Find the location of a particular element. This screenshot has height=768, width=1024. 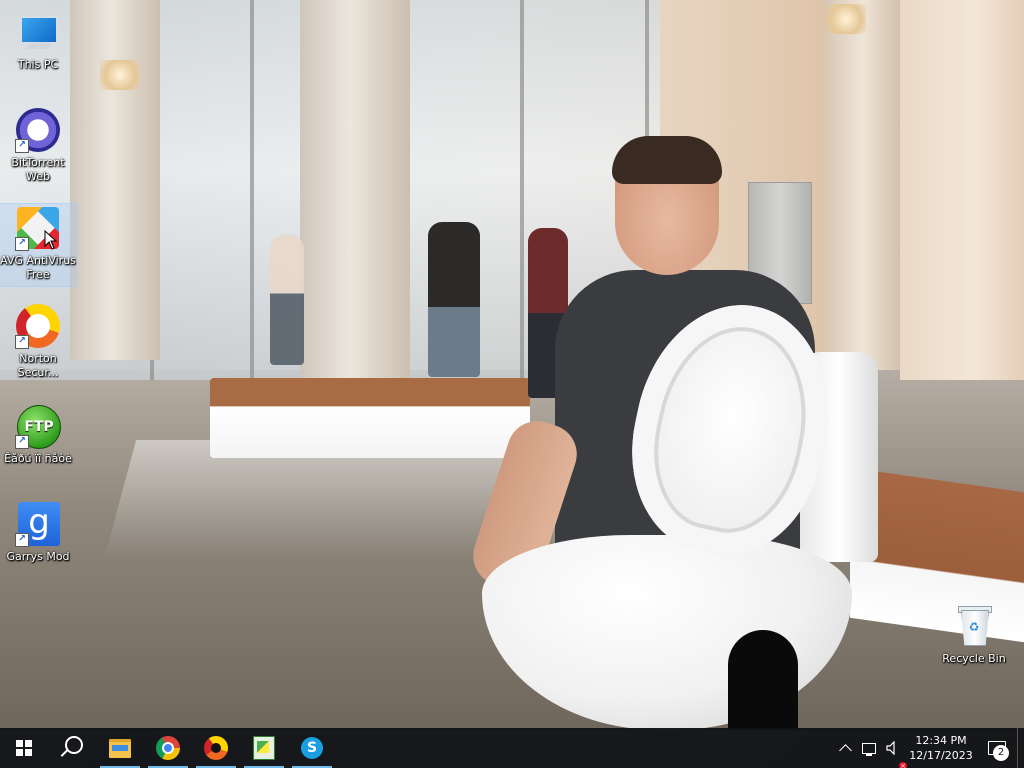

computer-icon is located at coordinates (38, 32).